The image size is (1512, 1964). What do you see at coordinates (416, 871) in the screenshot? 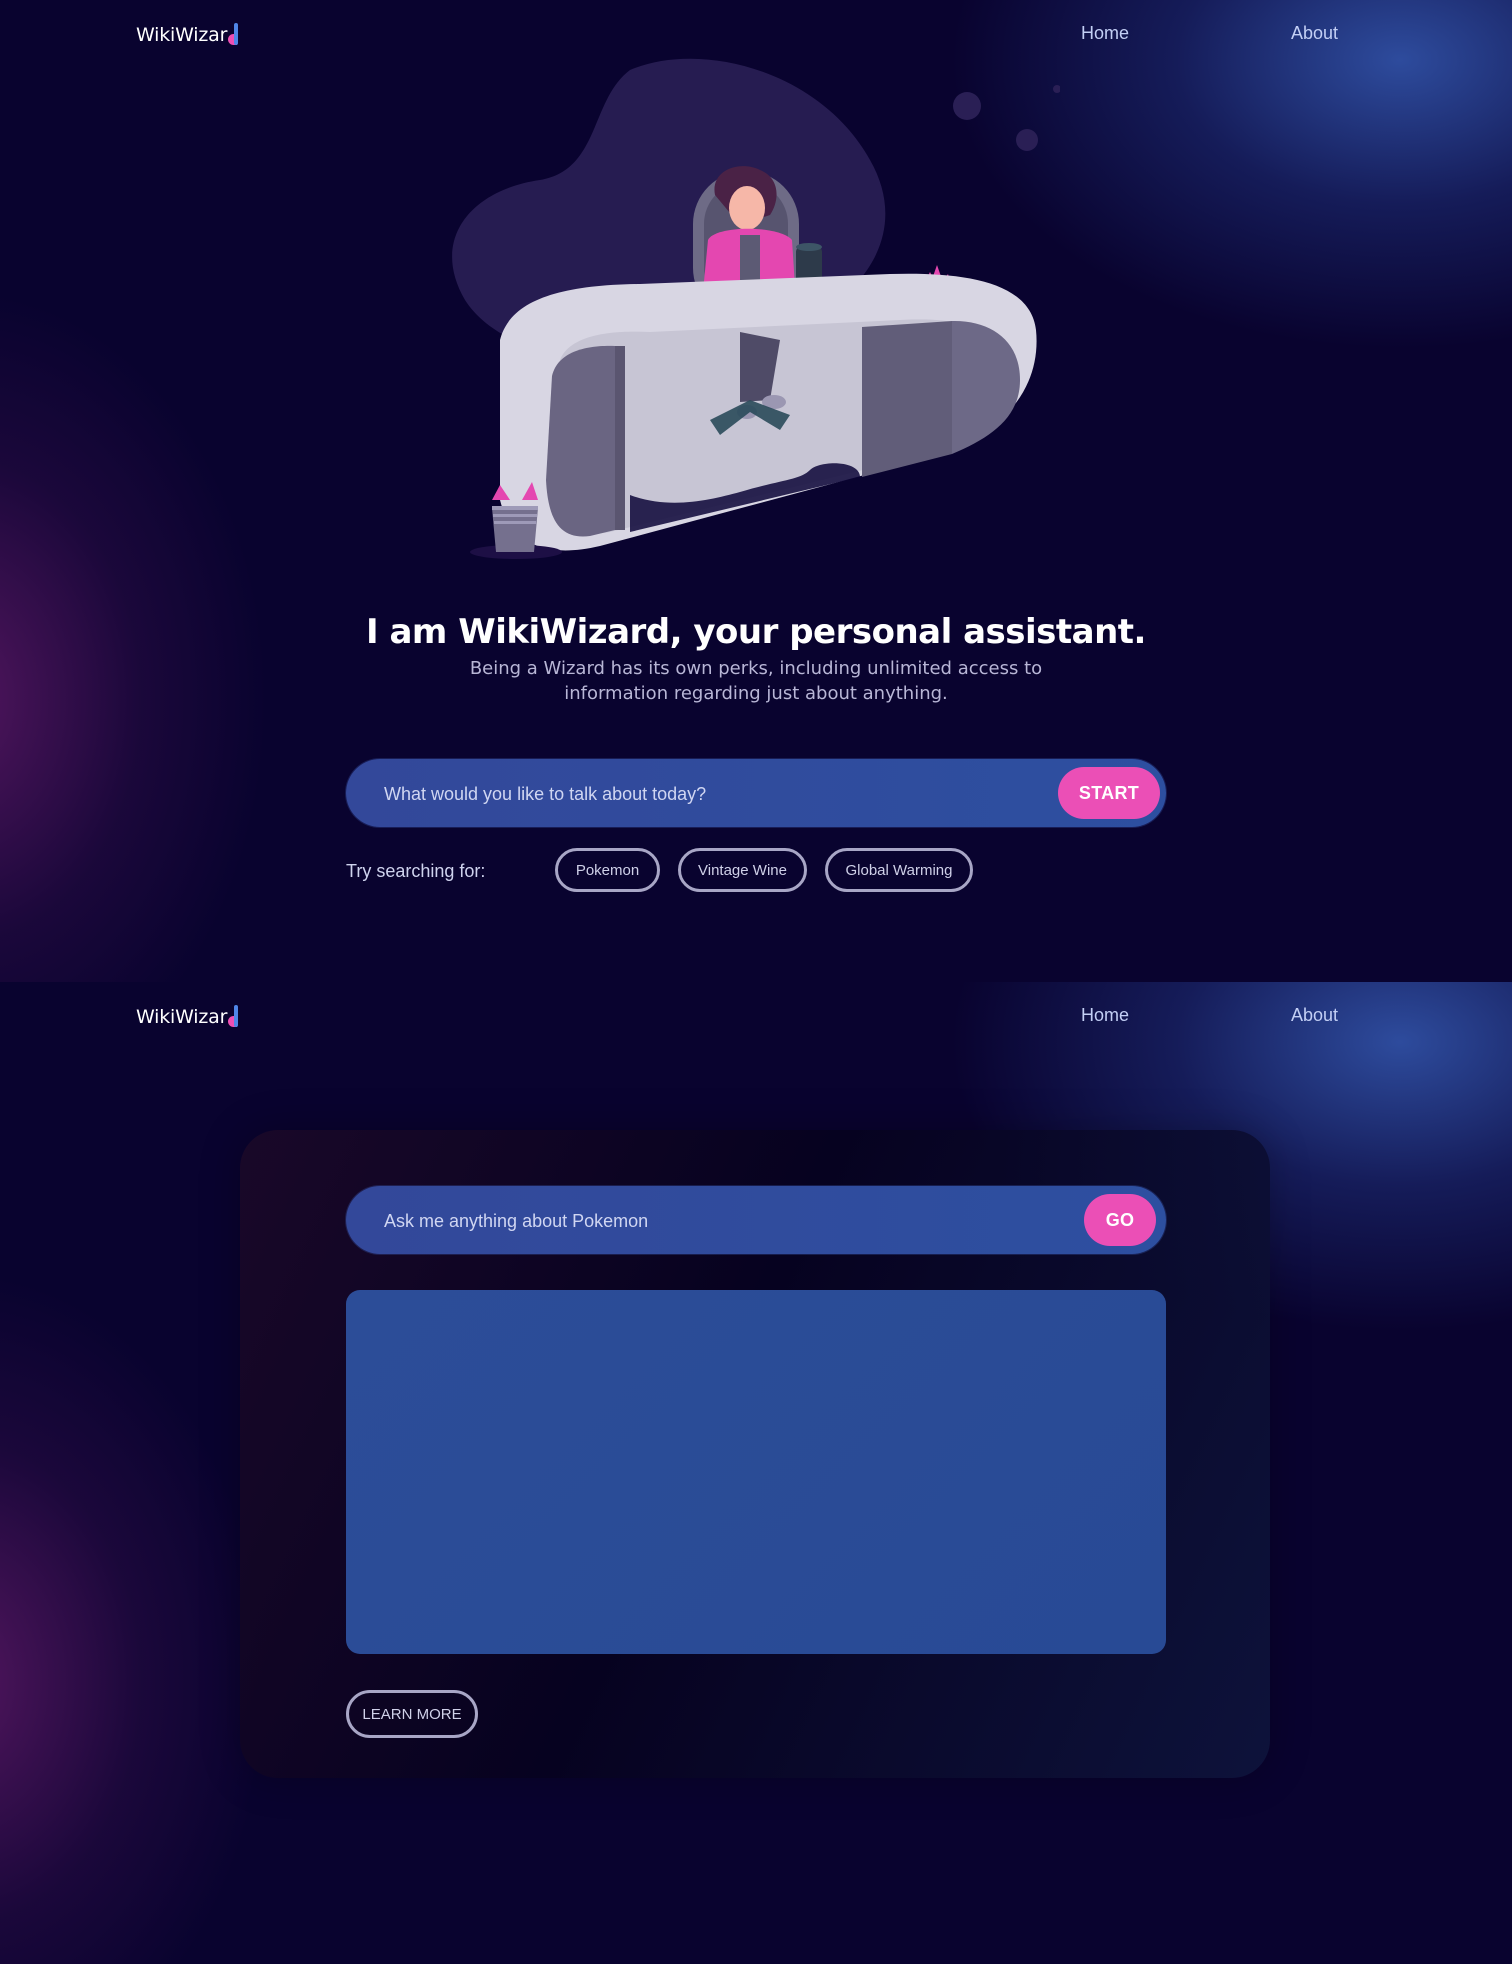
I see `suggestions-label: Try searching for:` at bounding box center [416, 871].